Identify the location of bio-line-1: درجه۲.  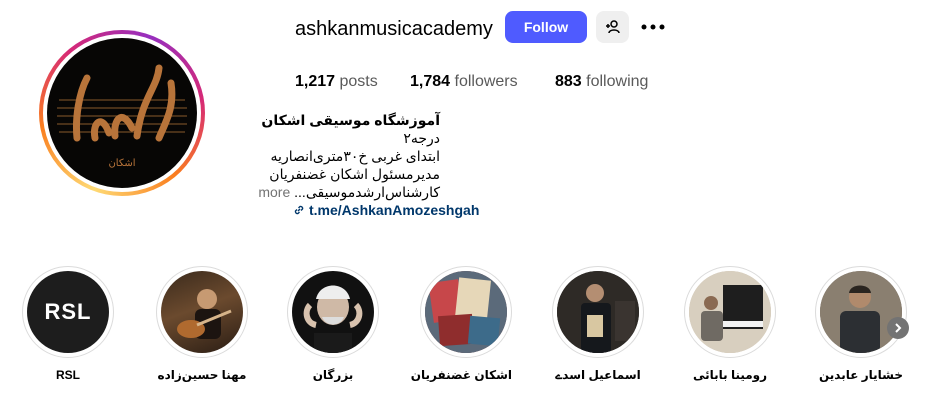
(421, 138).